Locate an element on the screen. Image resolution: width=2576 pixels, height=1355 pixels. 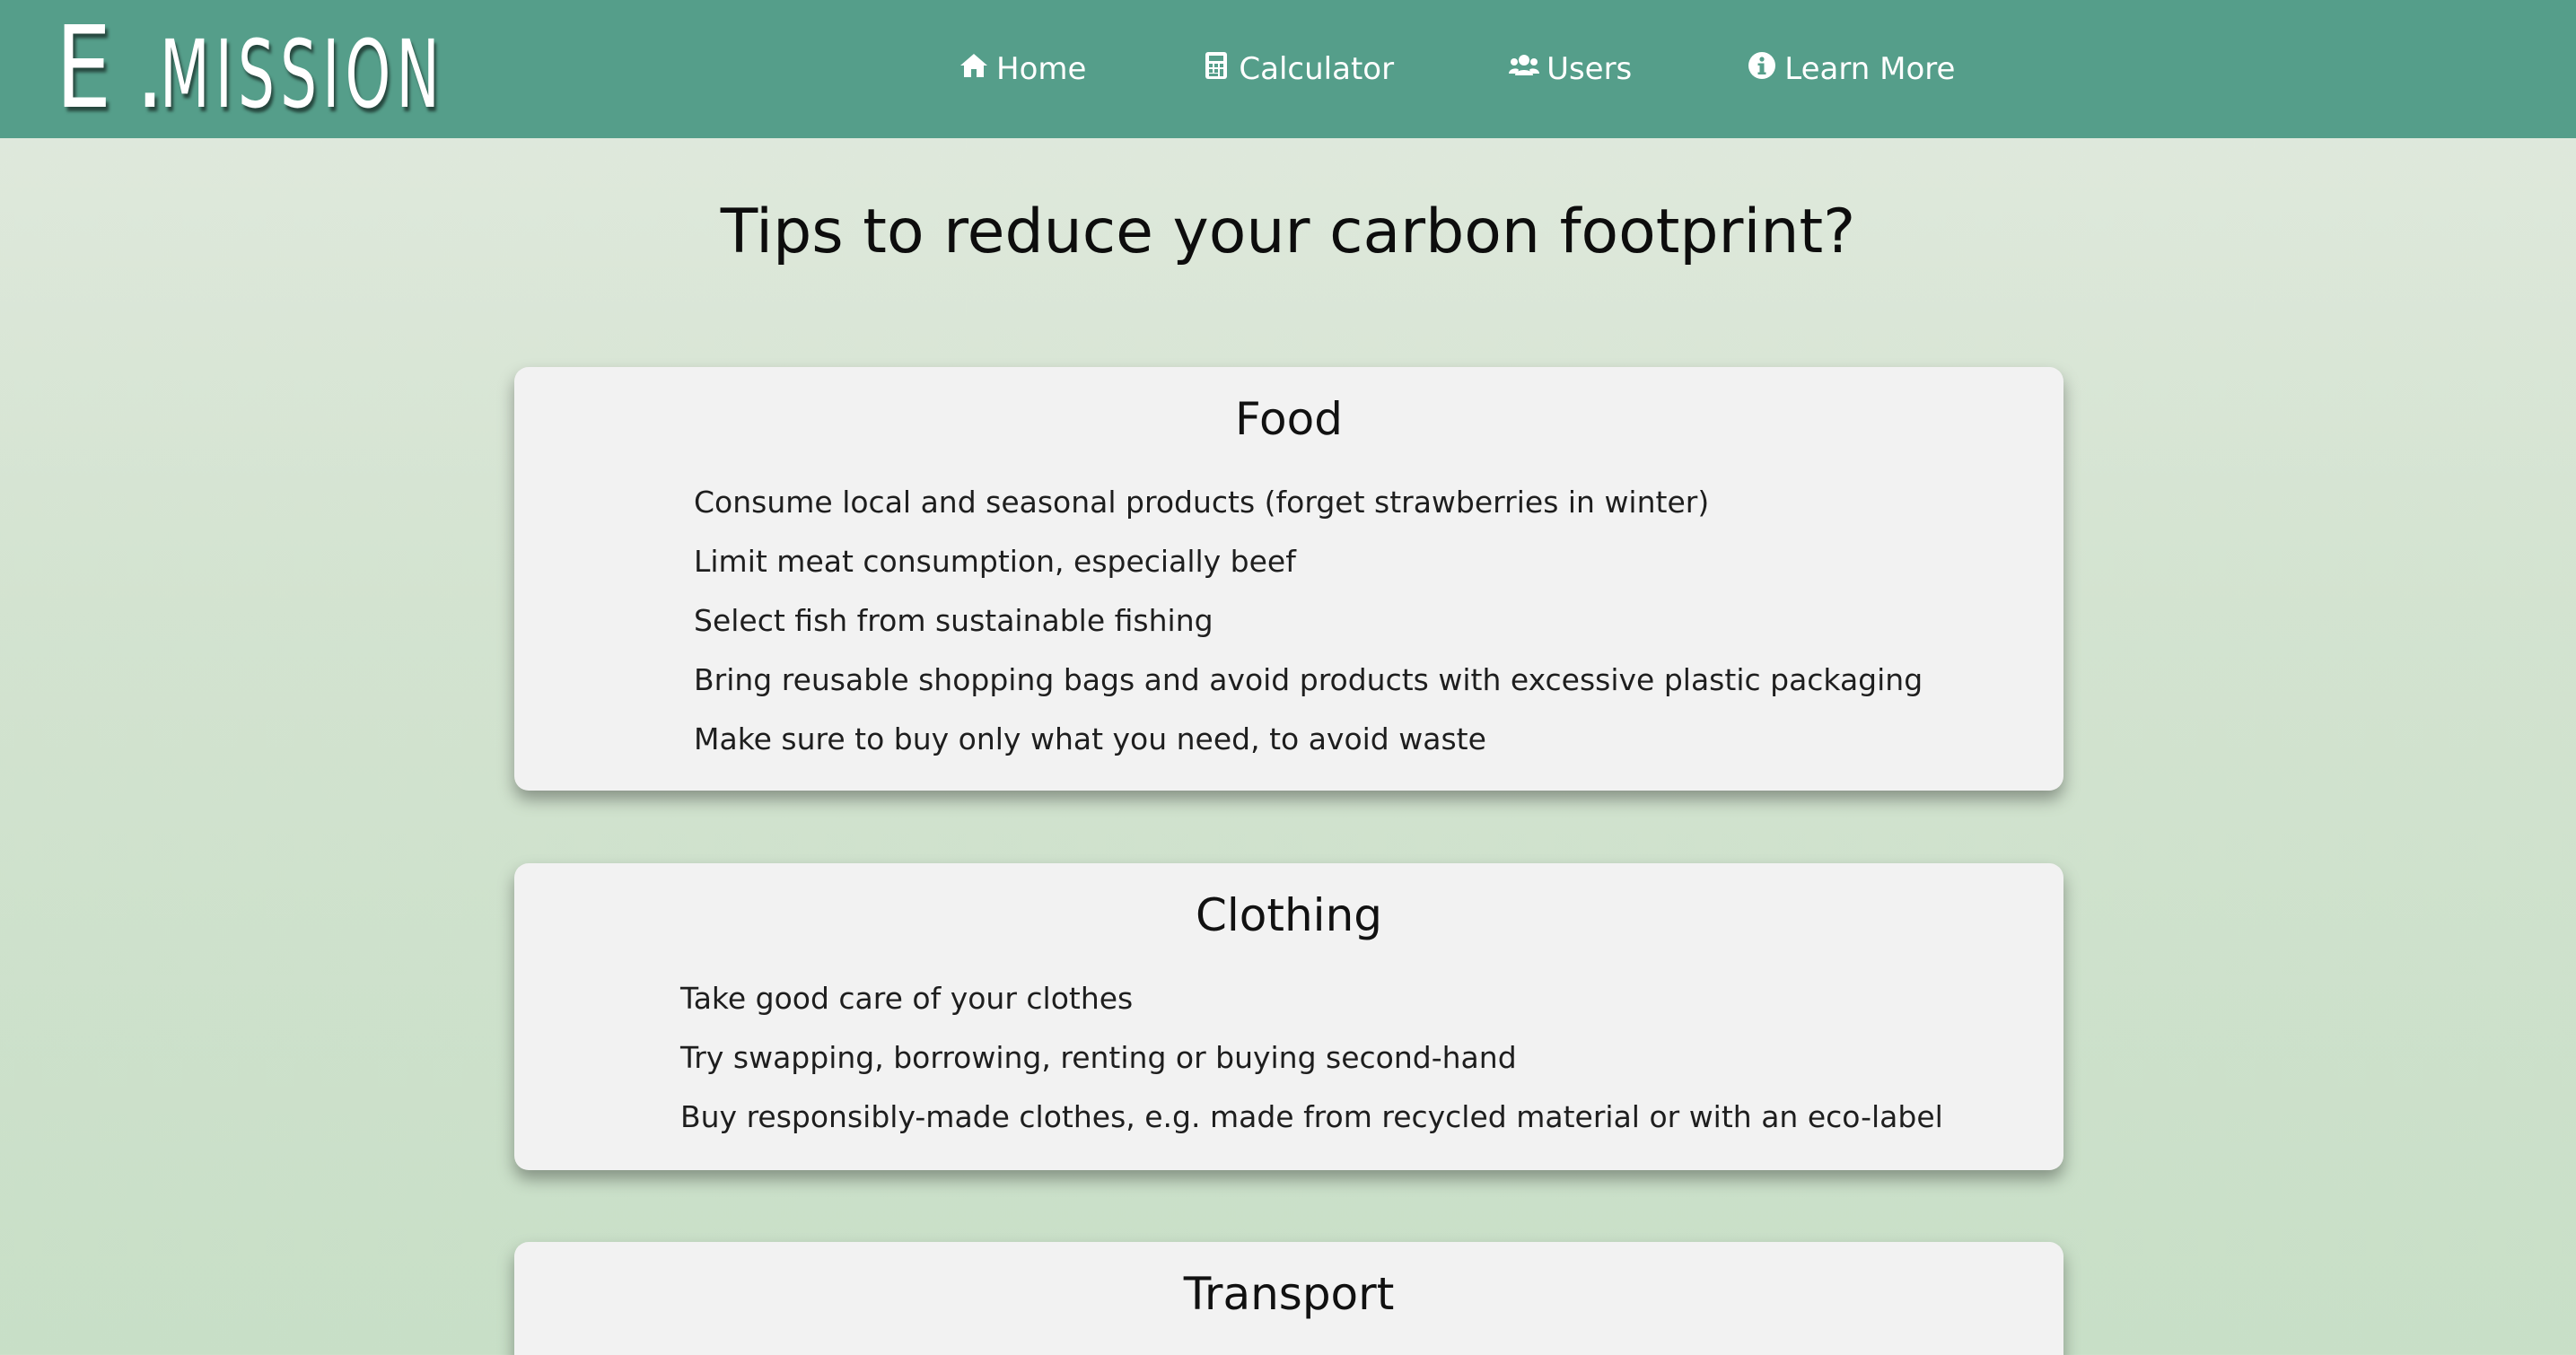
list-item: Select fish from sustainable fishing is located at coordinates (954, 620).